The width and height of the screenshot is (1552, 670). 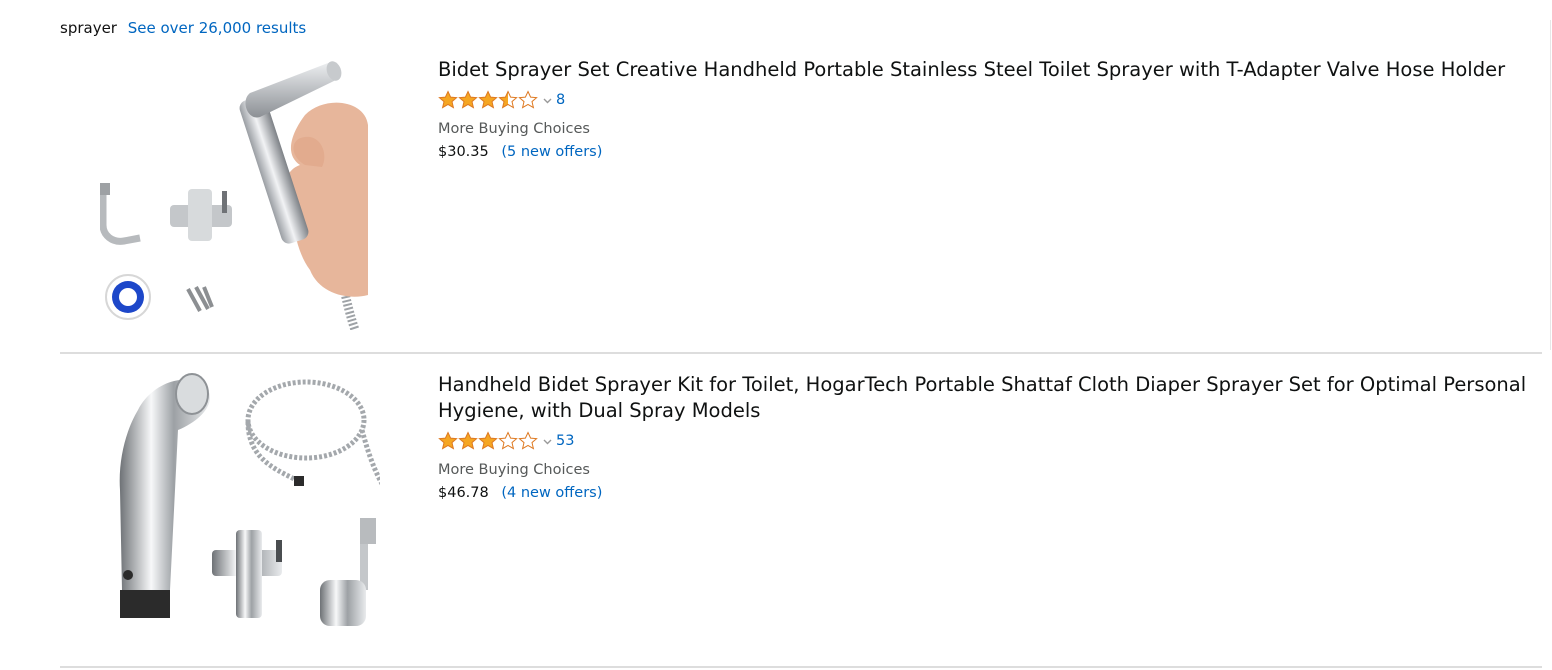 What do you see at coordinates (551, 152) in the screenshot?
I see `offers-link: (5 new offers)` at bounding box center [551, 152].